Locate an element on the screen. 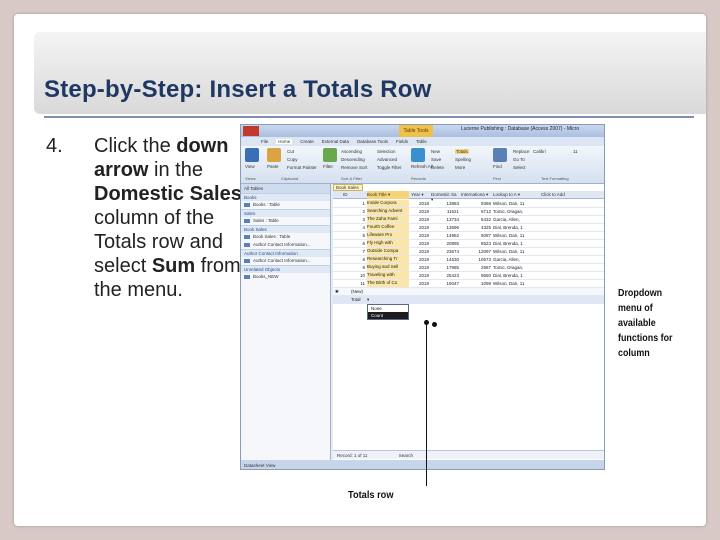 This screenshot has width=720, height=540. table-cell: 13696 is located at coordinates (445, 227).